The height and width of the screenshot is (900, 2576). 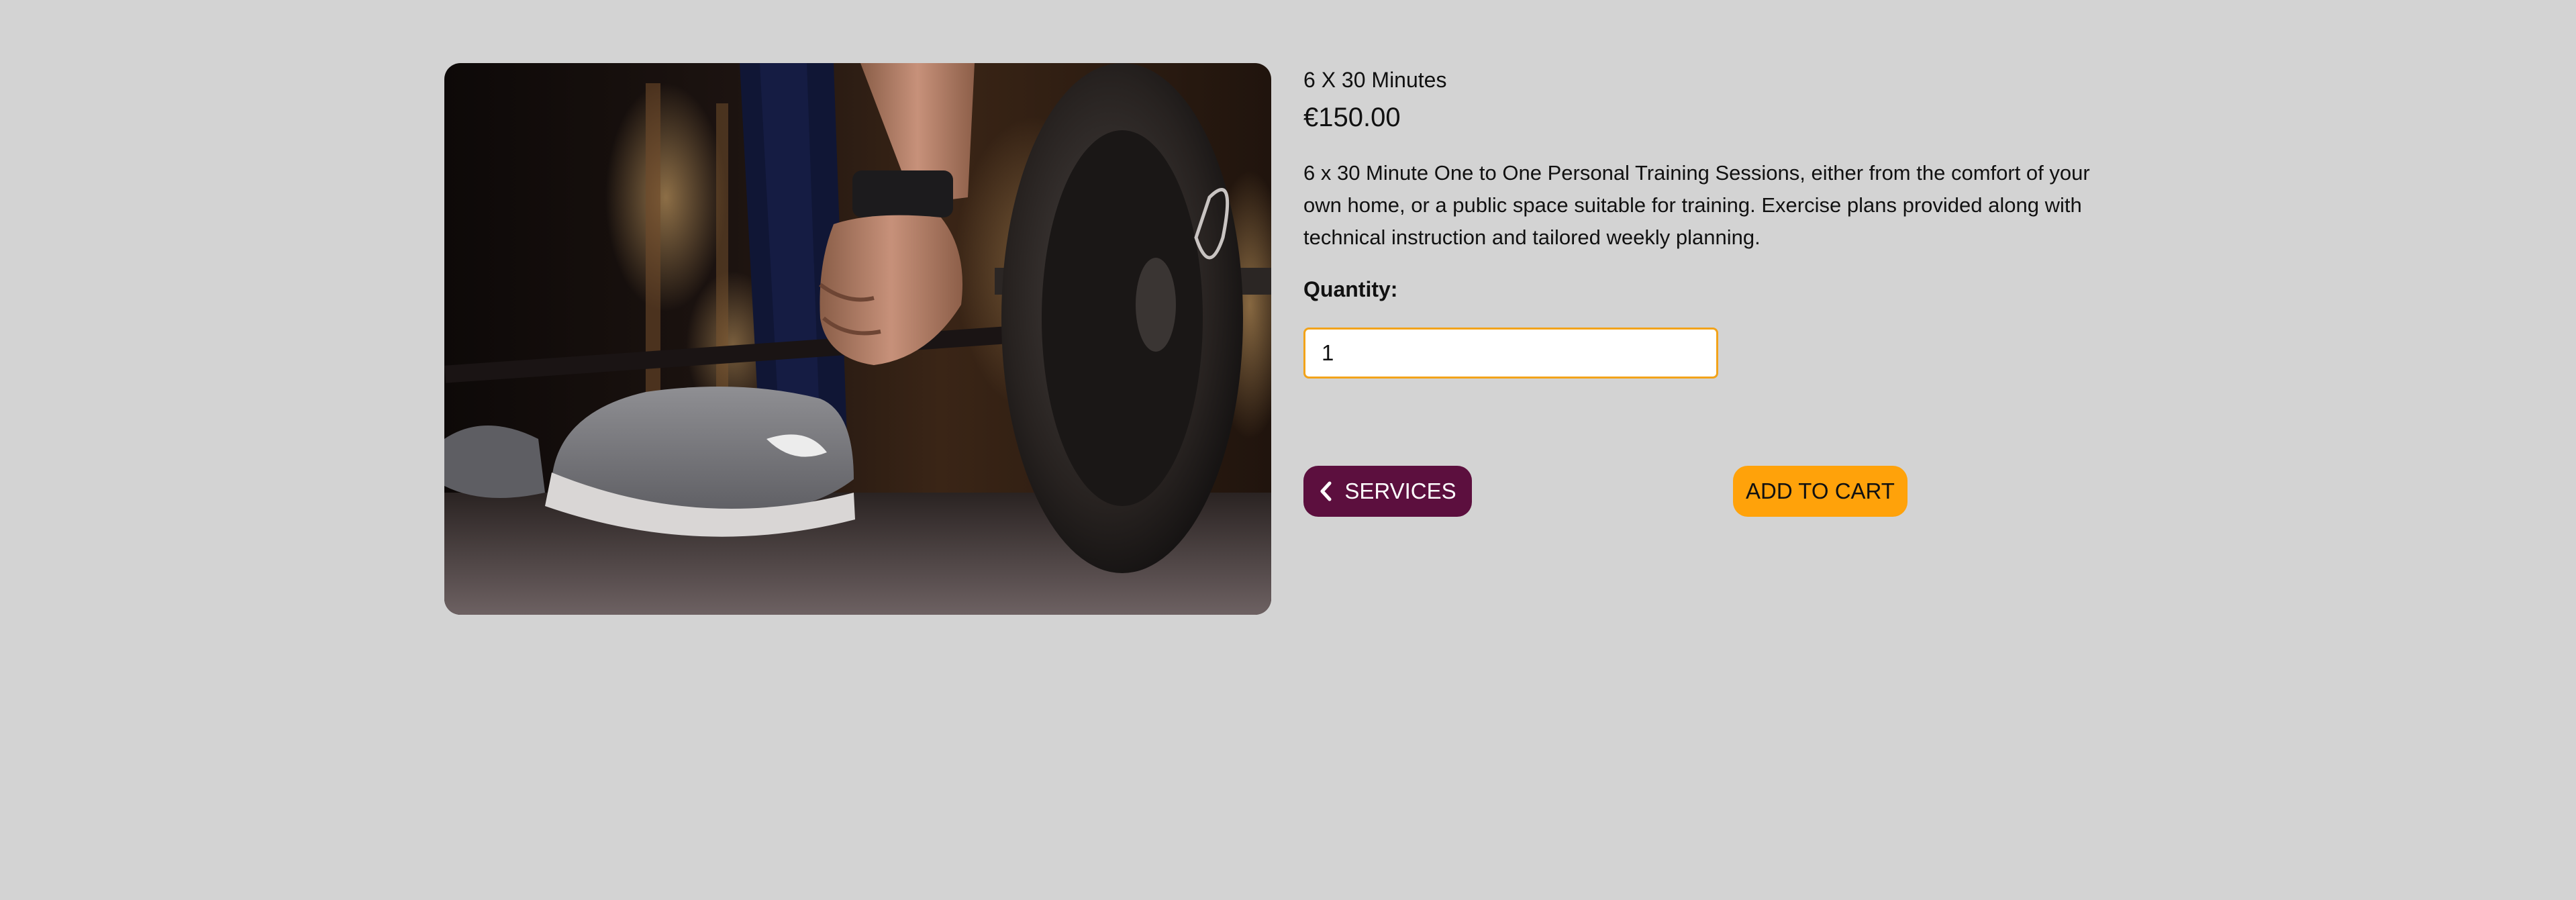 I want to click on services-button: SERVICES, so click(x=1387, y=492).